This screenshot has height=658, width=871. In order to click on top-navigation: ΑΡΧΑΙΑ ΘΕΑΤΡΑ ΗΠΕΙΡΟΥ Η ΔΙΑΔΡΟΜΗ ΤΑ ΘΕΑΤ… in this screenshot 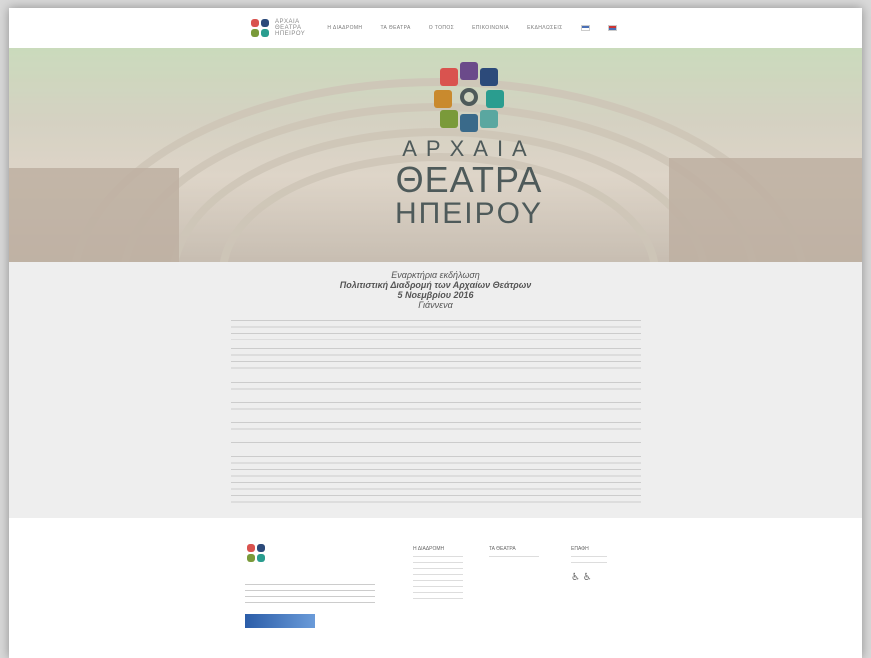, I will do `click(435, 28)`.